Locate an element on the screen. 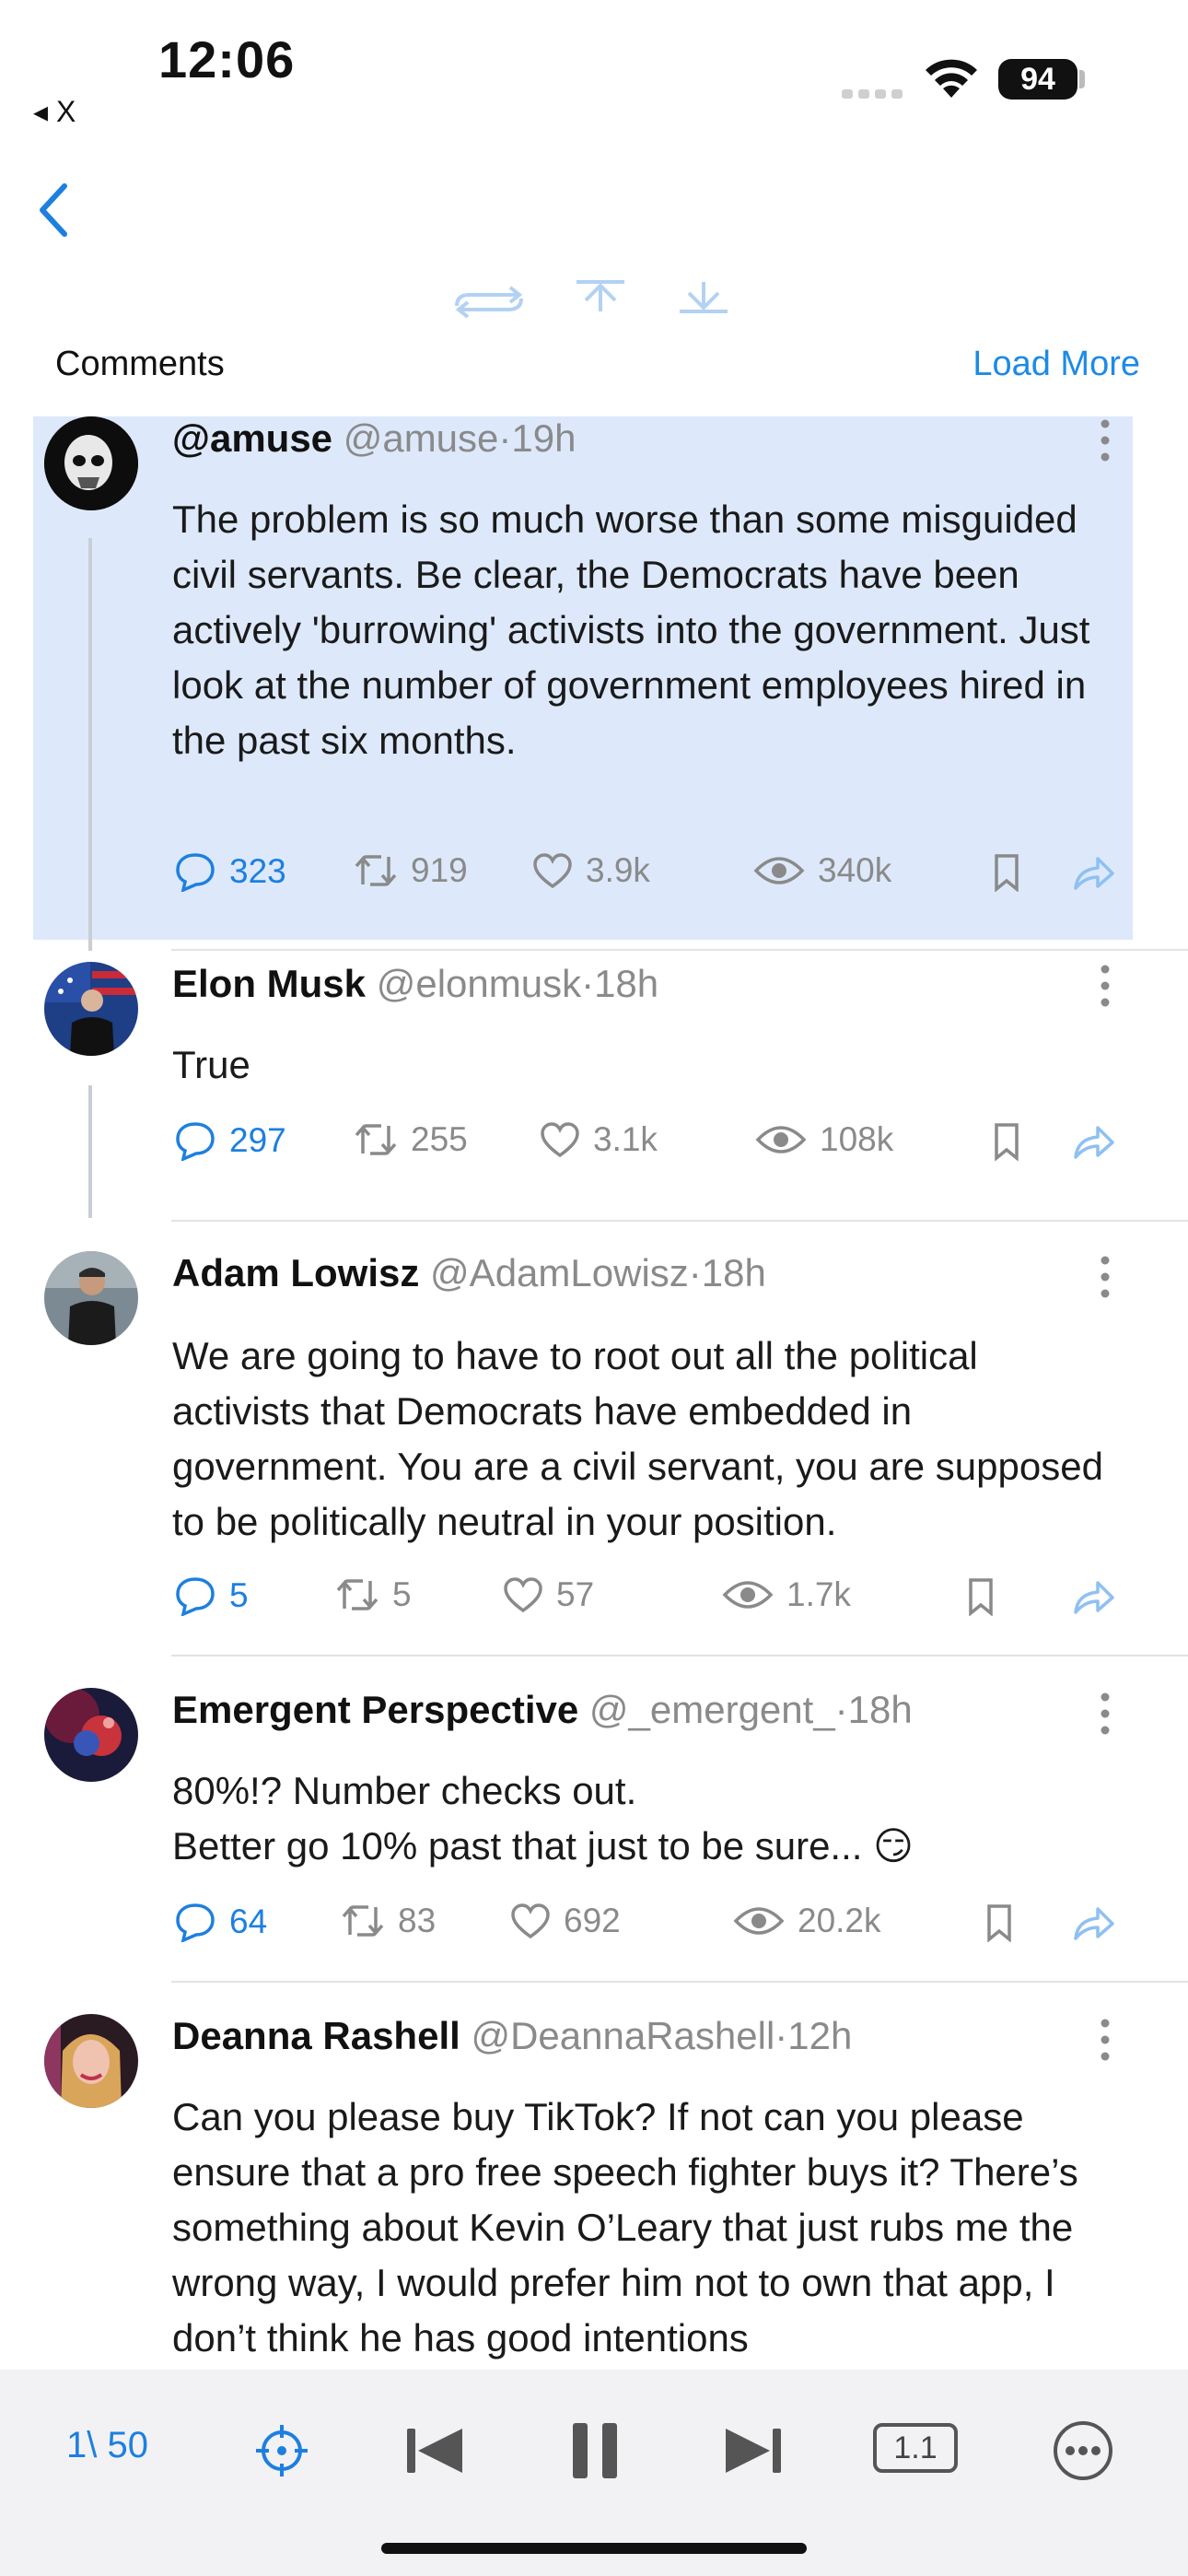 This screenshot has height=2576, width=1188. back-to-app: ◂ X is located at coordinates (54, 111).